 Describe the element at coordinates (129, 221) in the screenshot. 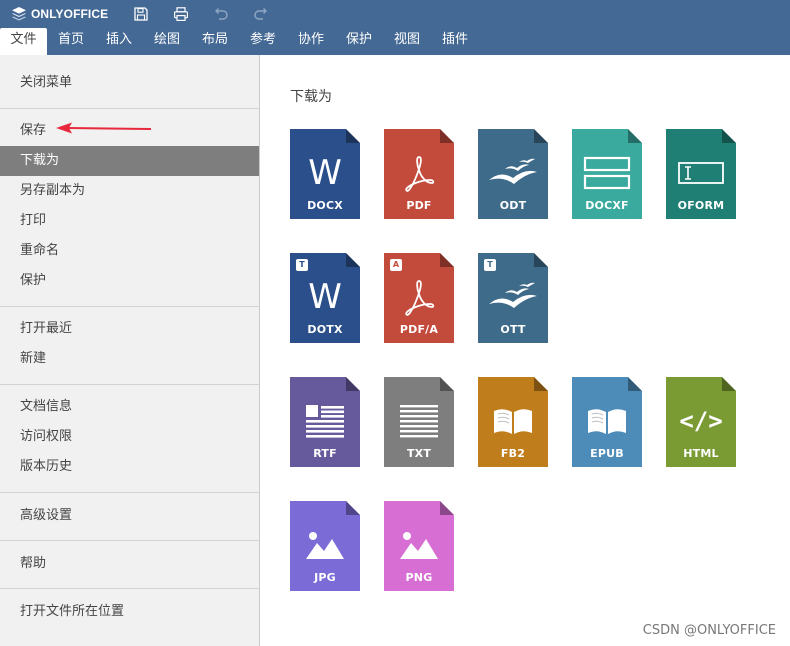

I see `menu-print: 打印` at that location.